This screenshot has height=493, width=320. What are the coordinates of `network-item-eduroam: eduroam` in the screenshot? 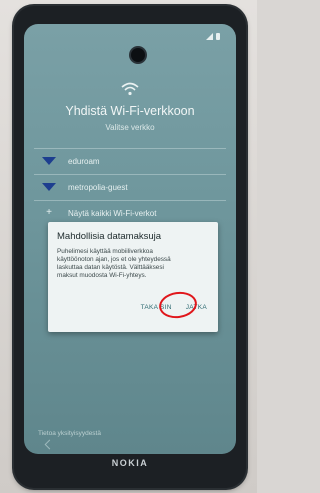 It's located at (130, 161).